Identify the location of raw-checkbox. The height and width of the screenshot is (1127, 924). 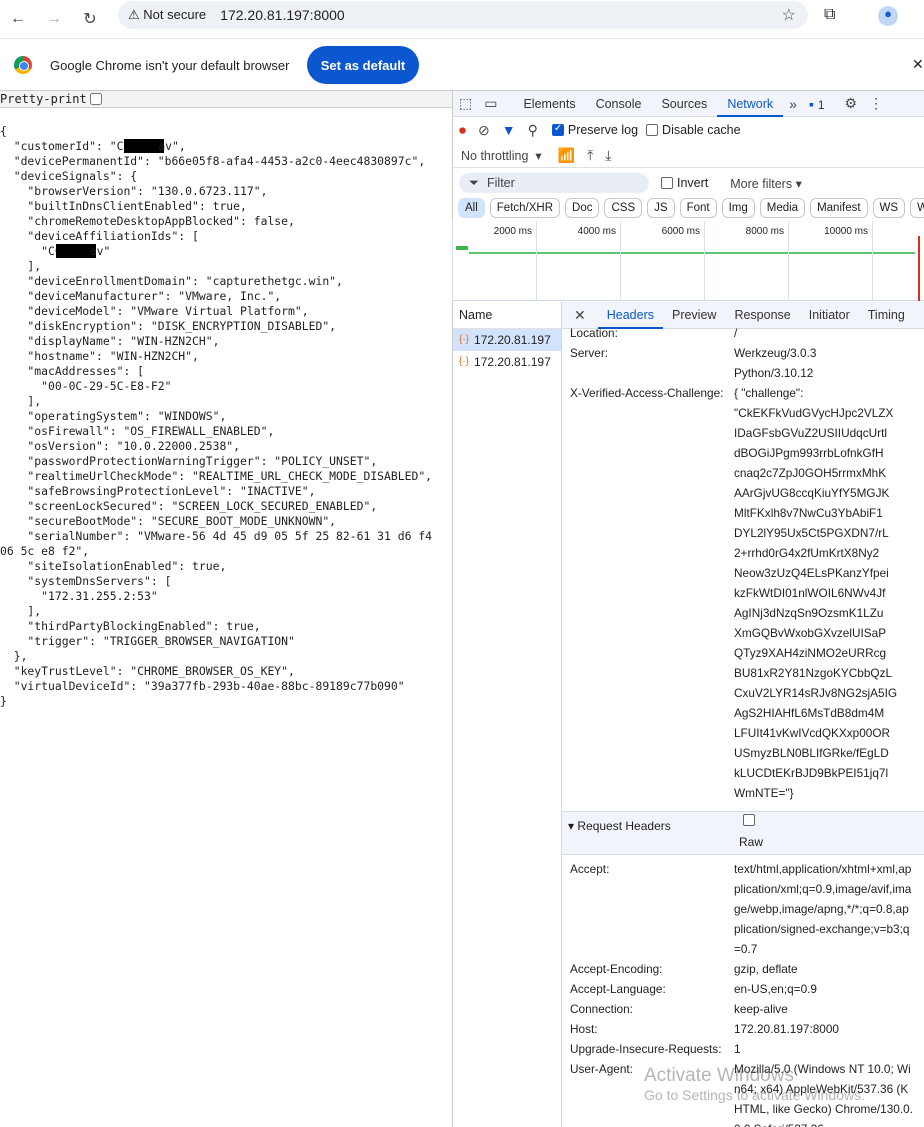
(749, 820).